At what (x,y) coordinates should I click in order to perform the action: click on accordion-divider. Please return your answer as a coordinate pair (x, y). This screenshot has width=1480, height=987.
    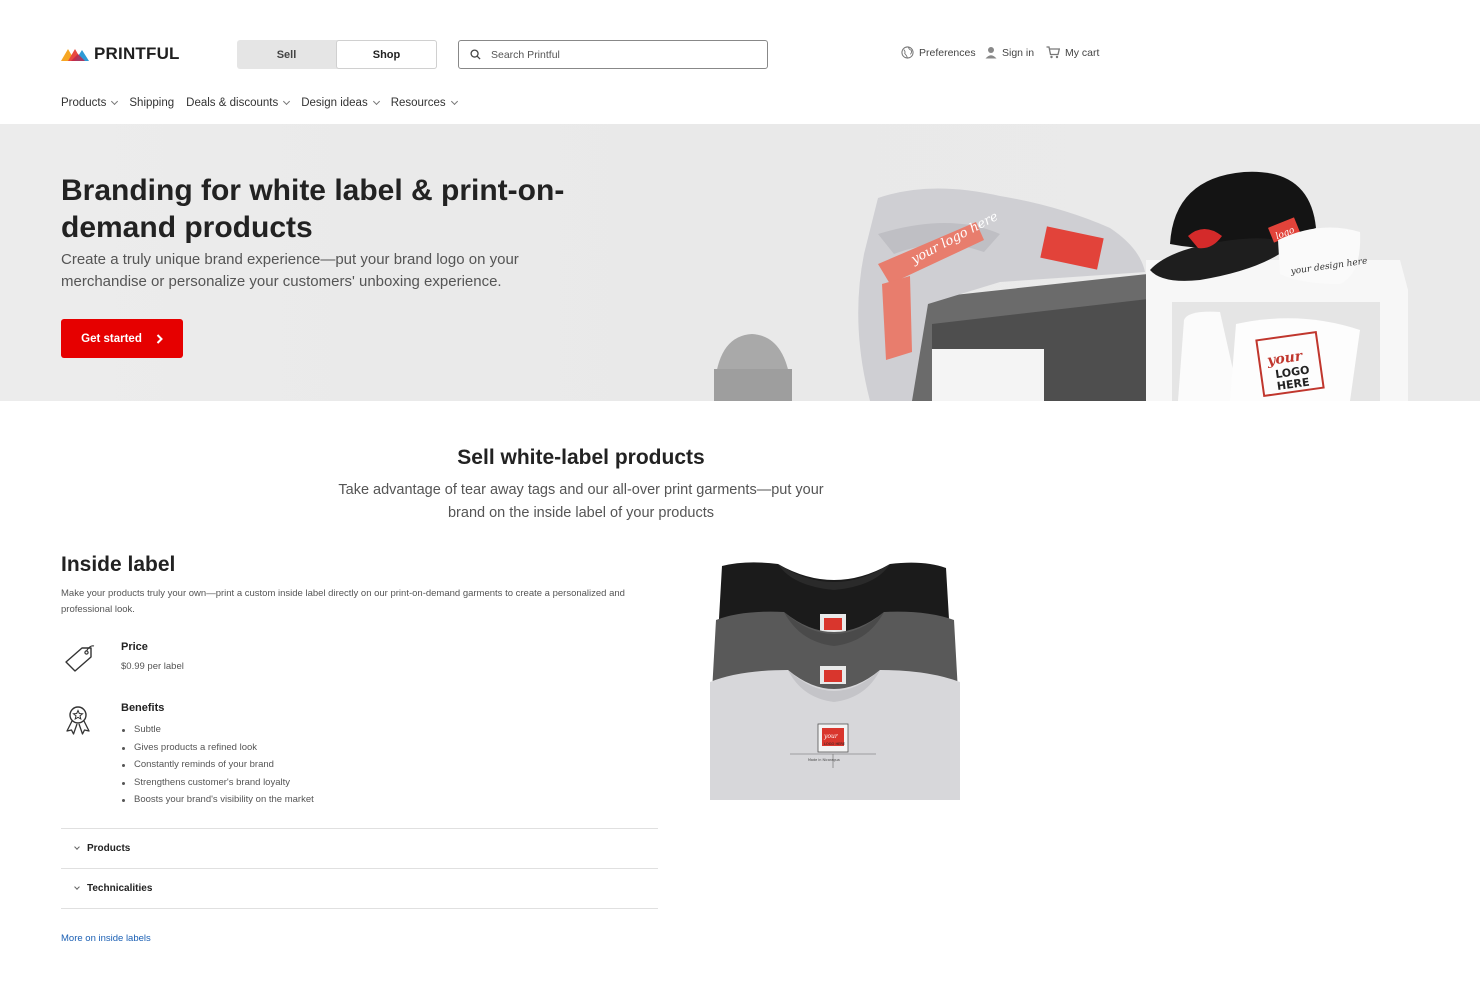
    Looking at the image, I should click on (359, 908).